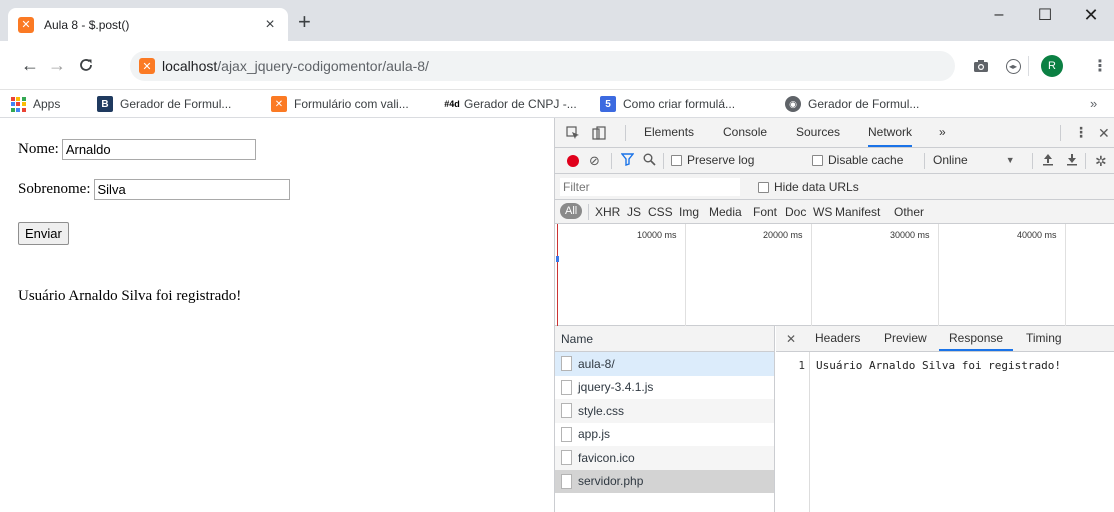  Describe the element at coordinates (999, 15) in the screenshot. I see `minimize-button: –` at that location.